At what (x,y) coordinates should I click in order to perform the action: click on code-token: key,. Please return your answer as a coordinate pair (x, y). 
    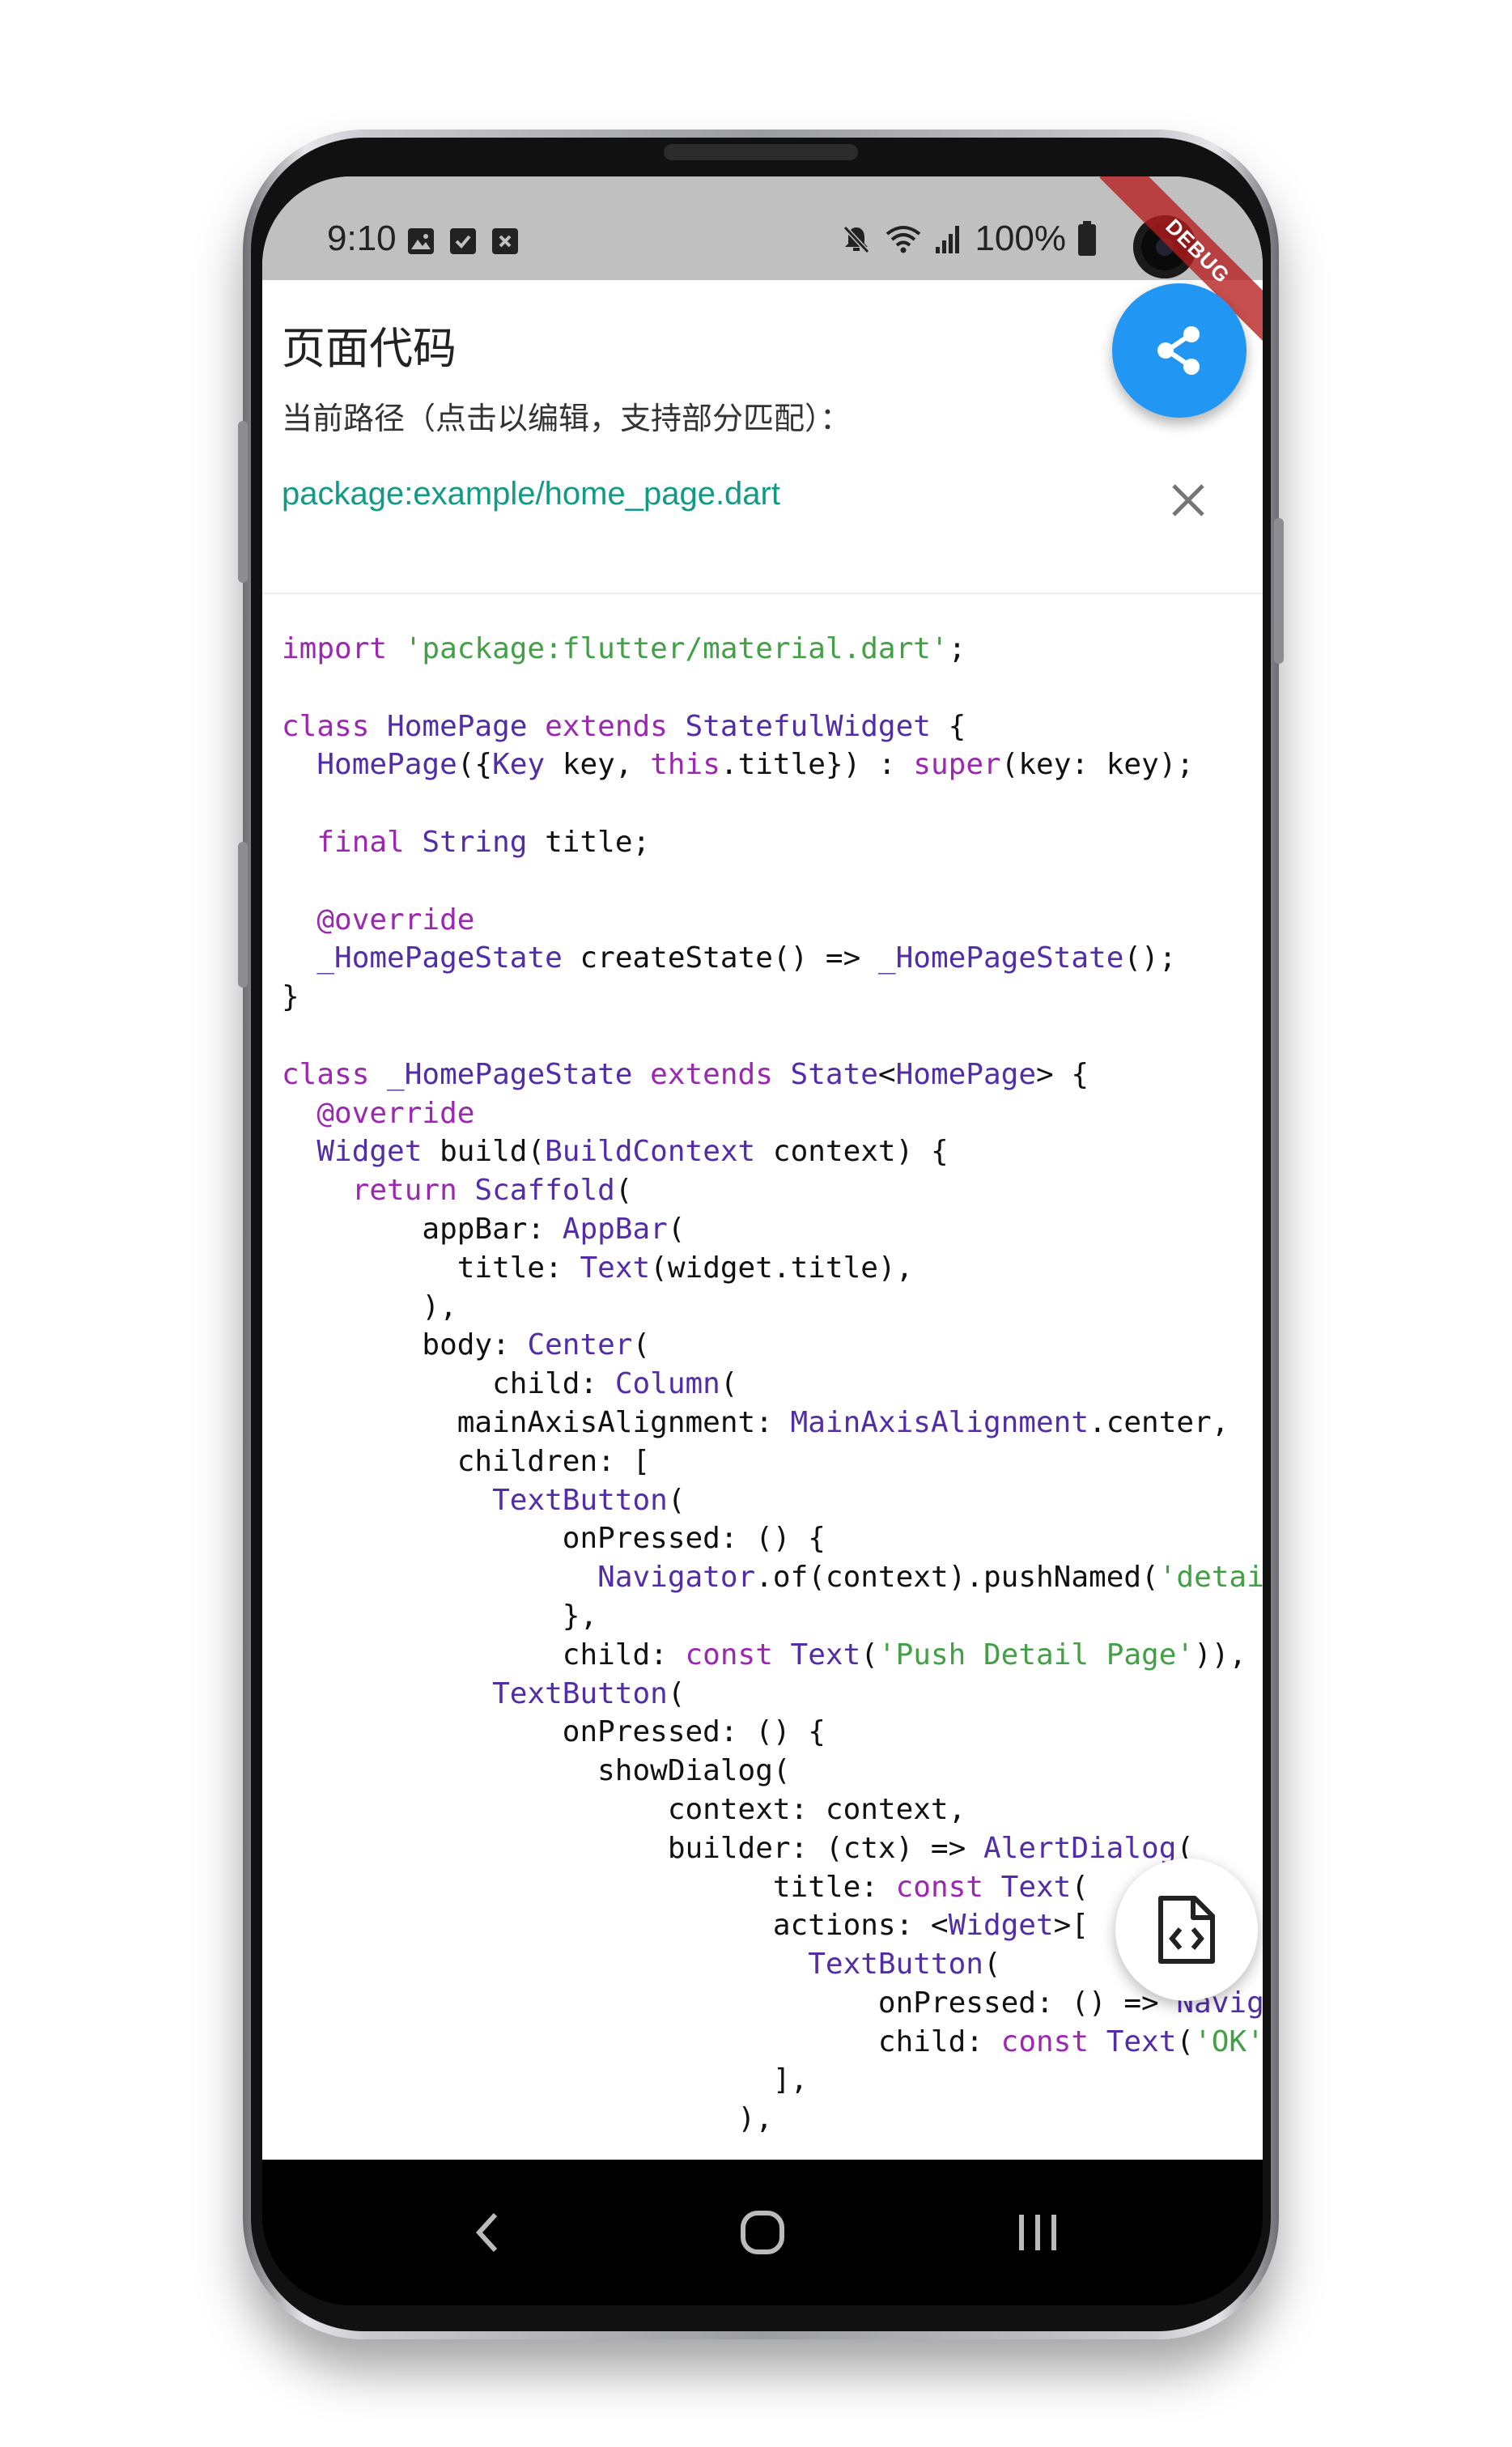
    Looking at the image, I should click on (598, 765).